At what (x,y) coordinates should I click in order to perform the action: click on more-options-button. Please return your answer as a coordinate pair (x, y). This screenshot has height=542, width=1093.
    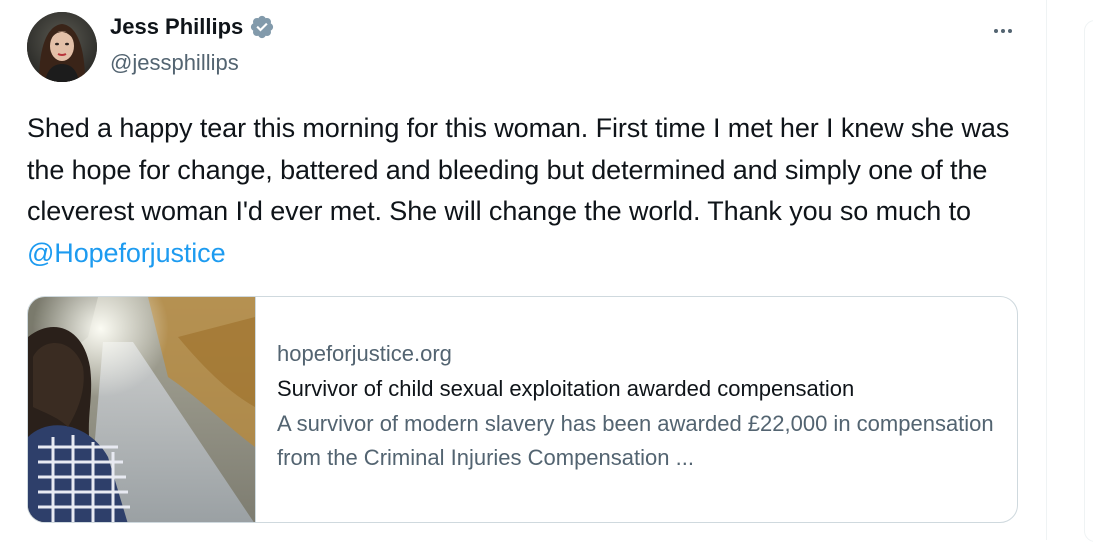
    Looking at the image, I should click on (1003, 31).